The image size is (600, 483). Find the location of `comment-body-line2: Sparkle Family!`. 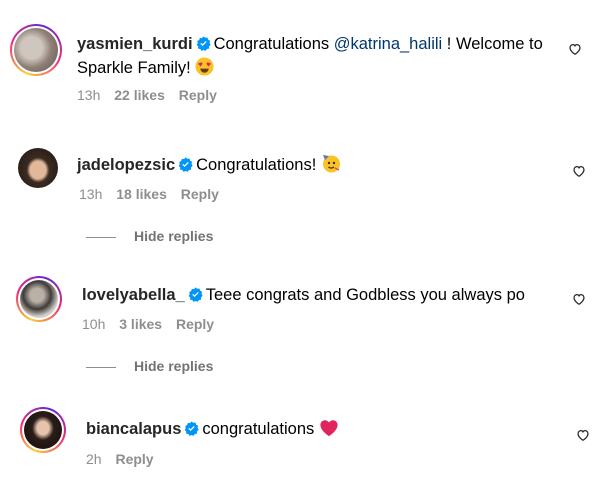

comment-body-line2: Sparkle Family! is located at coordinates (134, 68).